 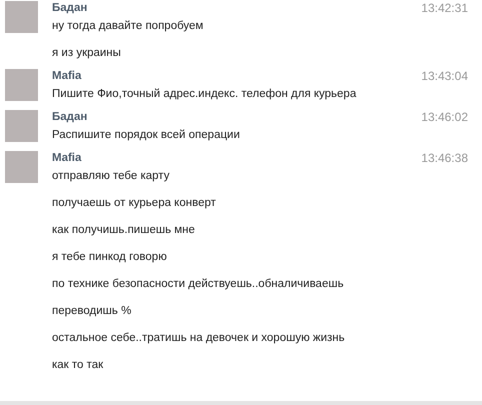 I want to click on message-text: остальное себе..тратишь на девочек и хорошую жизнь, so click(x=198, y=338).